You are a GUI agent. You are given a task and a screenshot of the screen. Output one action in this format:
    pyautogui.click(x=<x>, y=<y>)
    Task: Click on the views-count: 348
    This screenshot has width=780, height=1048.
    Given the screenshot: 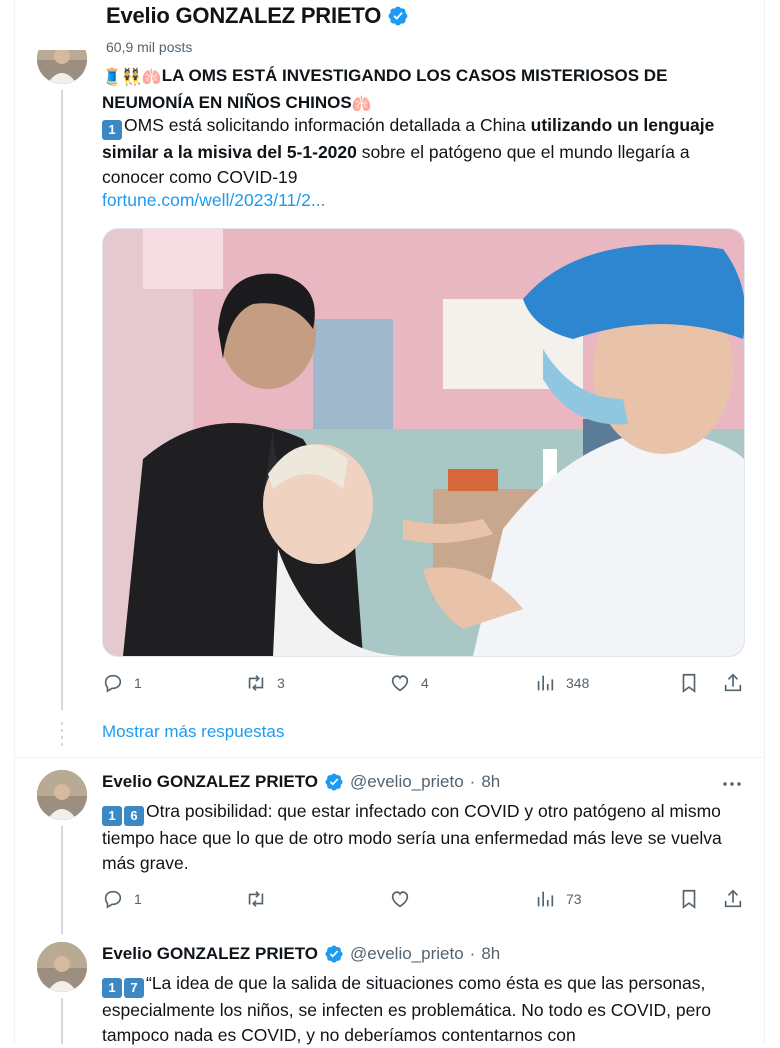 What is the action you would take?
    pyautogui.click(x=578, y=683)
    